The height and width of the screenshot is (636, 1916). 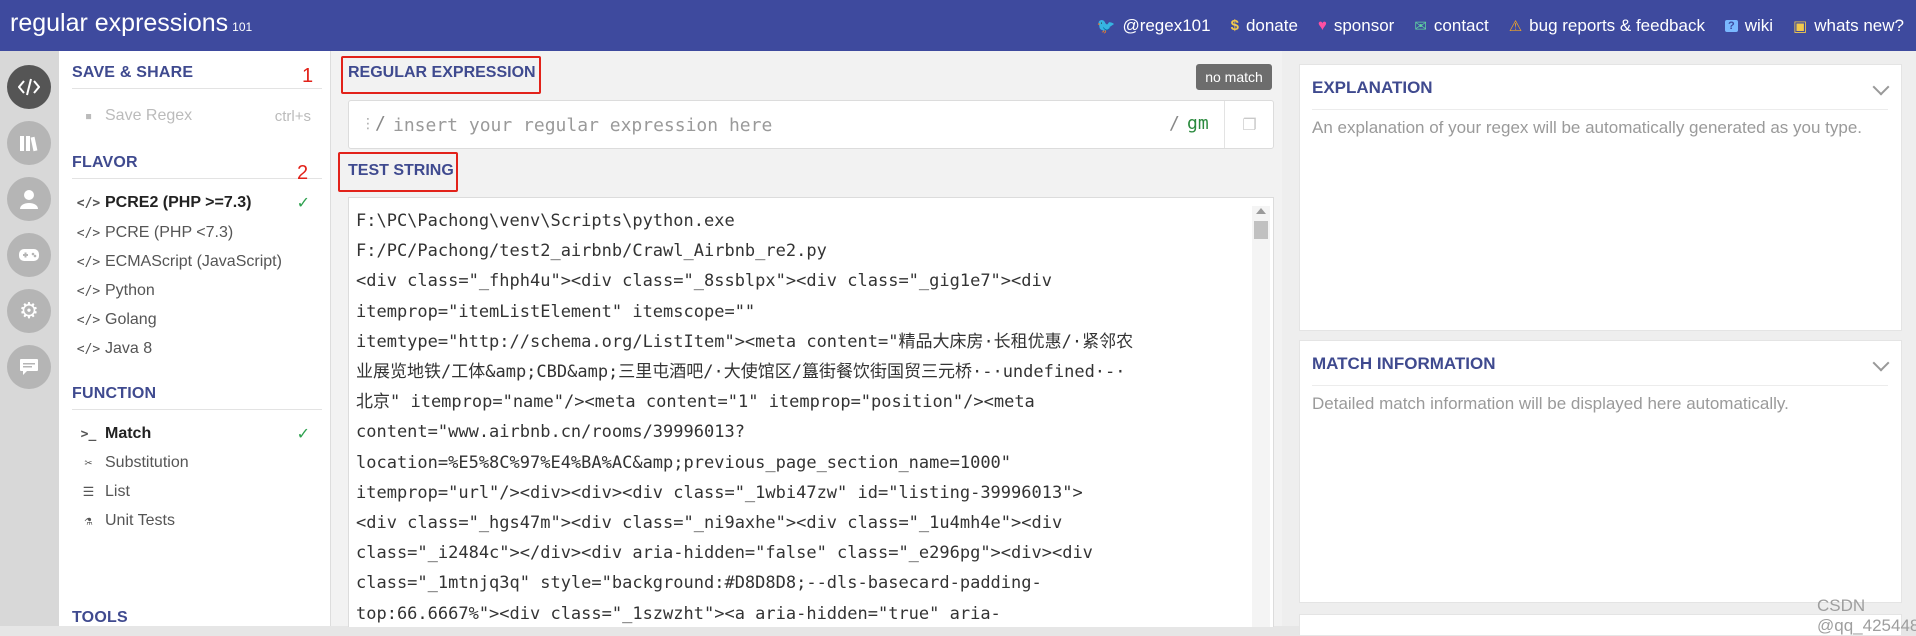 What do you see at coordinates (1261, 230) in the screenshot?
I see `scroll-thumb` at bounding box center [1261, 230].